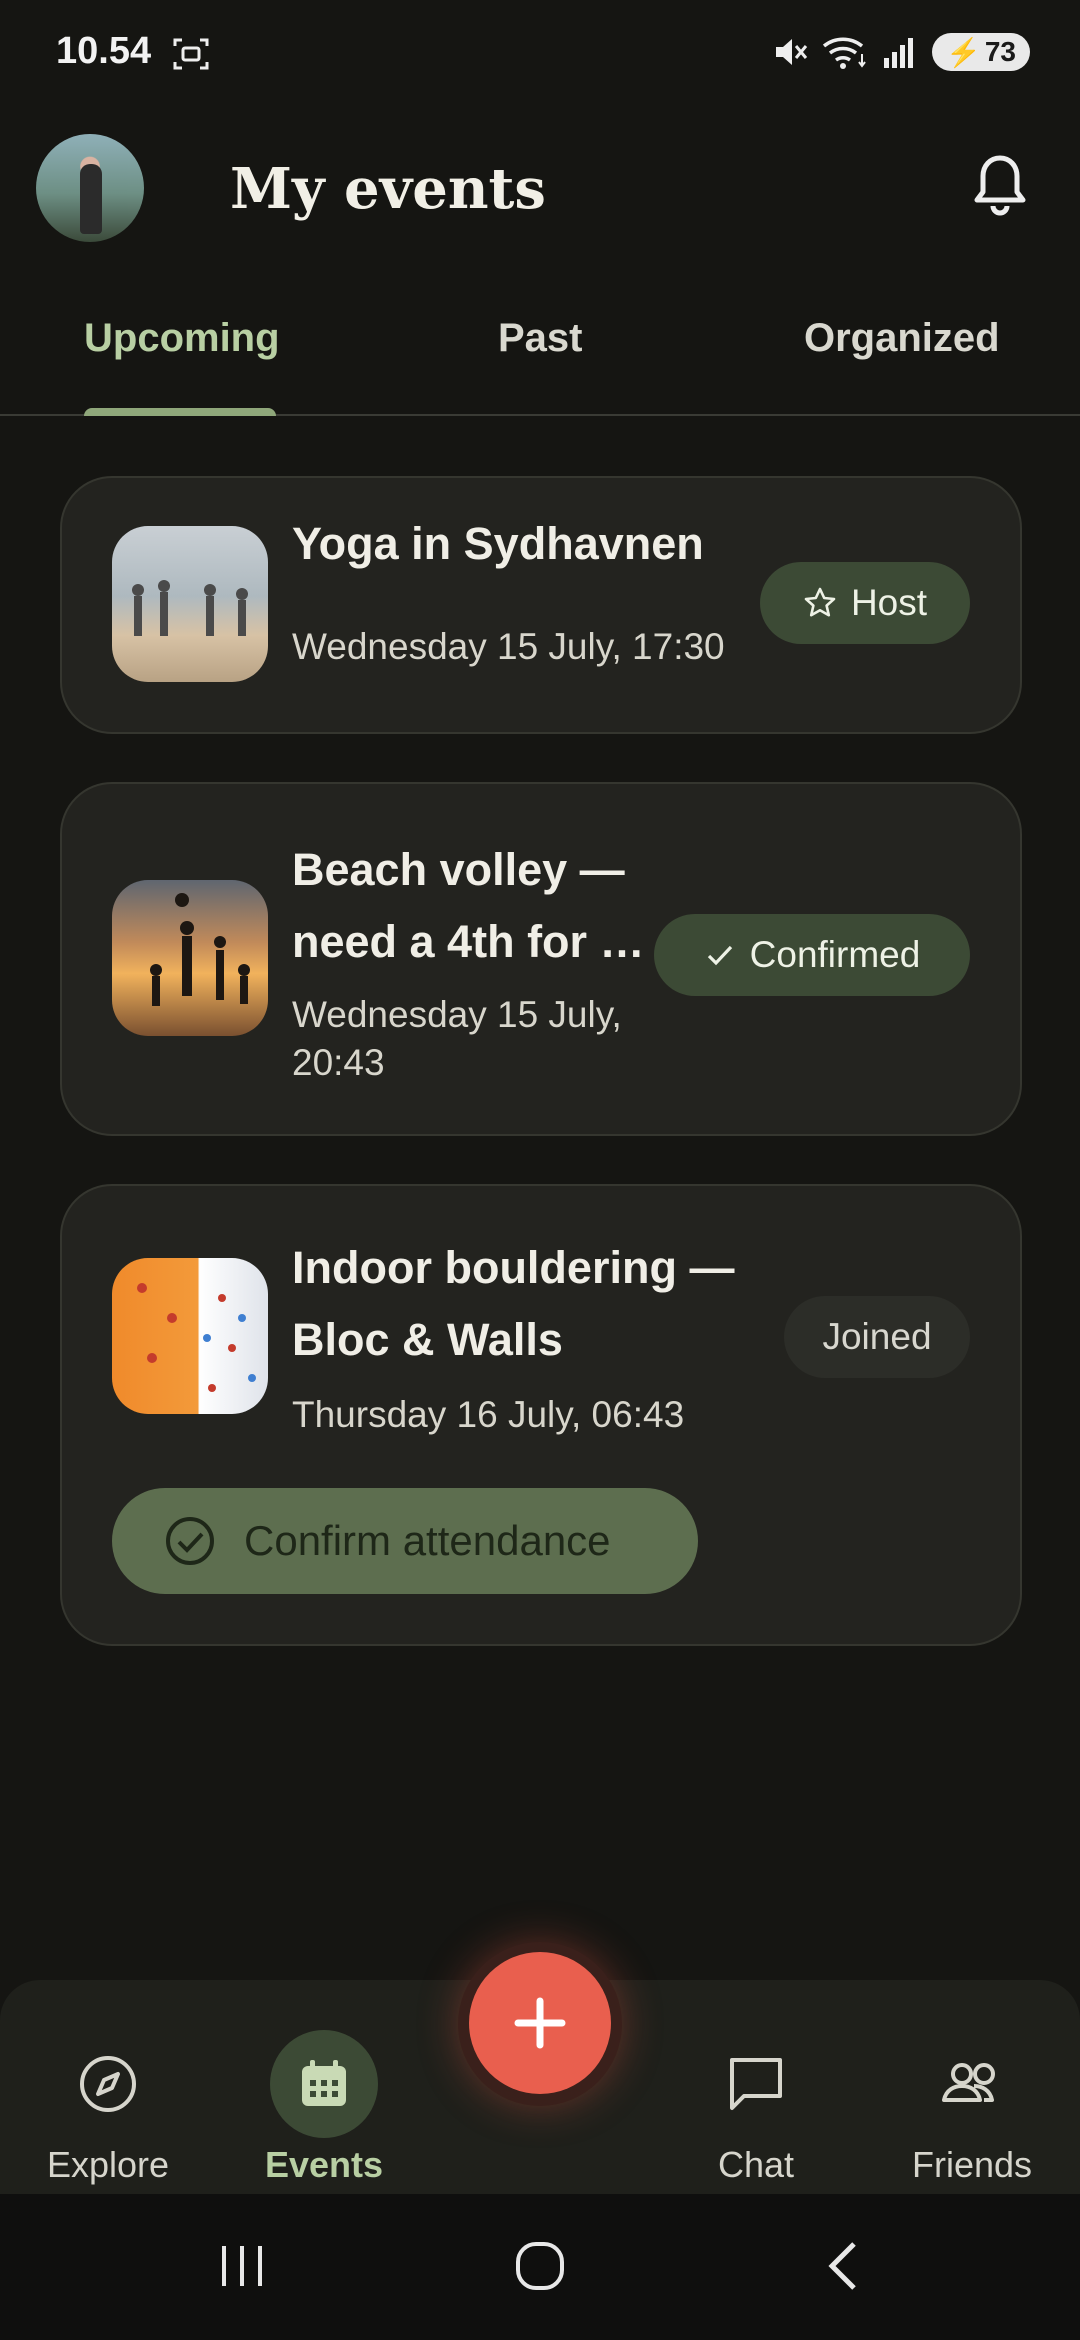 This screenshot has height=2340, width=1080. I want to click on nav-chat-label: Chat, so click(756, 2164).